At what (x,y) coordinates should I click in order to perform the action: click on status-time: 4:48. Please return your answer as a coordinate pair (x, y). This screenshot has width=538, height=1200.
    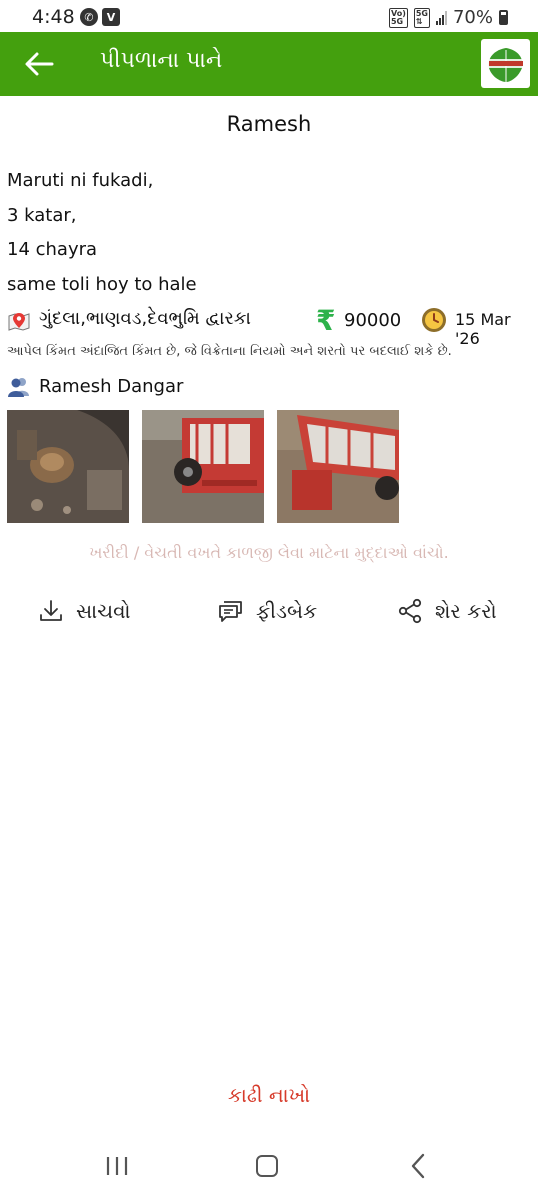
    Looking at the image, I should click on (53, 17).